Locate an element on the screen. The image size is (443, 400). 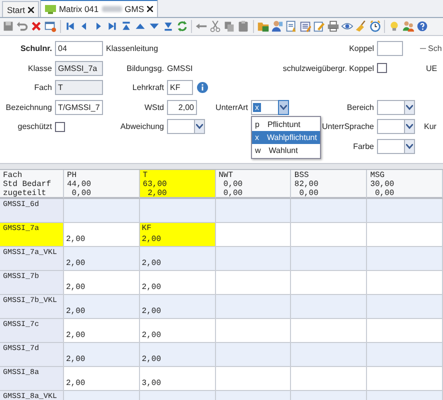
field-label: Bezeichnung is located at coordinates (28, 107).